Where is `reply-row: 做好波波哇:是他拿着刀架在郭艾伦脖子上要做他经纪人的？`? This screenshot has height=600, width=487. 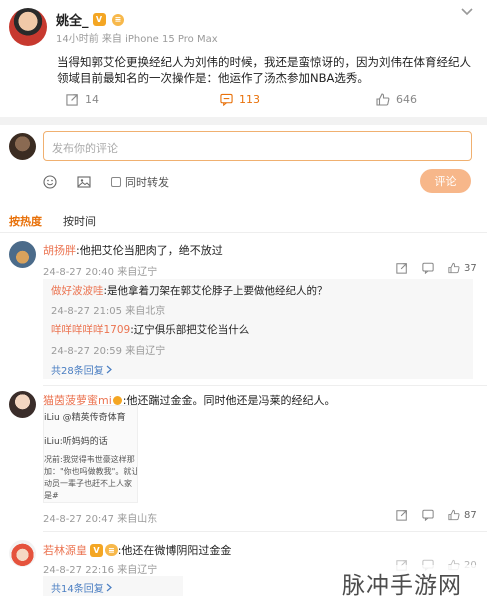 reply-row: 做好波波哇:是他拿着刀架在郭艾伦脖子上要做他经纪人的？ is located at coordinates (189, 290).